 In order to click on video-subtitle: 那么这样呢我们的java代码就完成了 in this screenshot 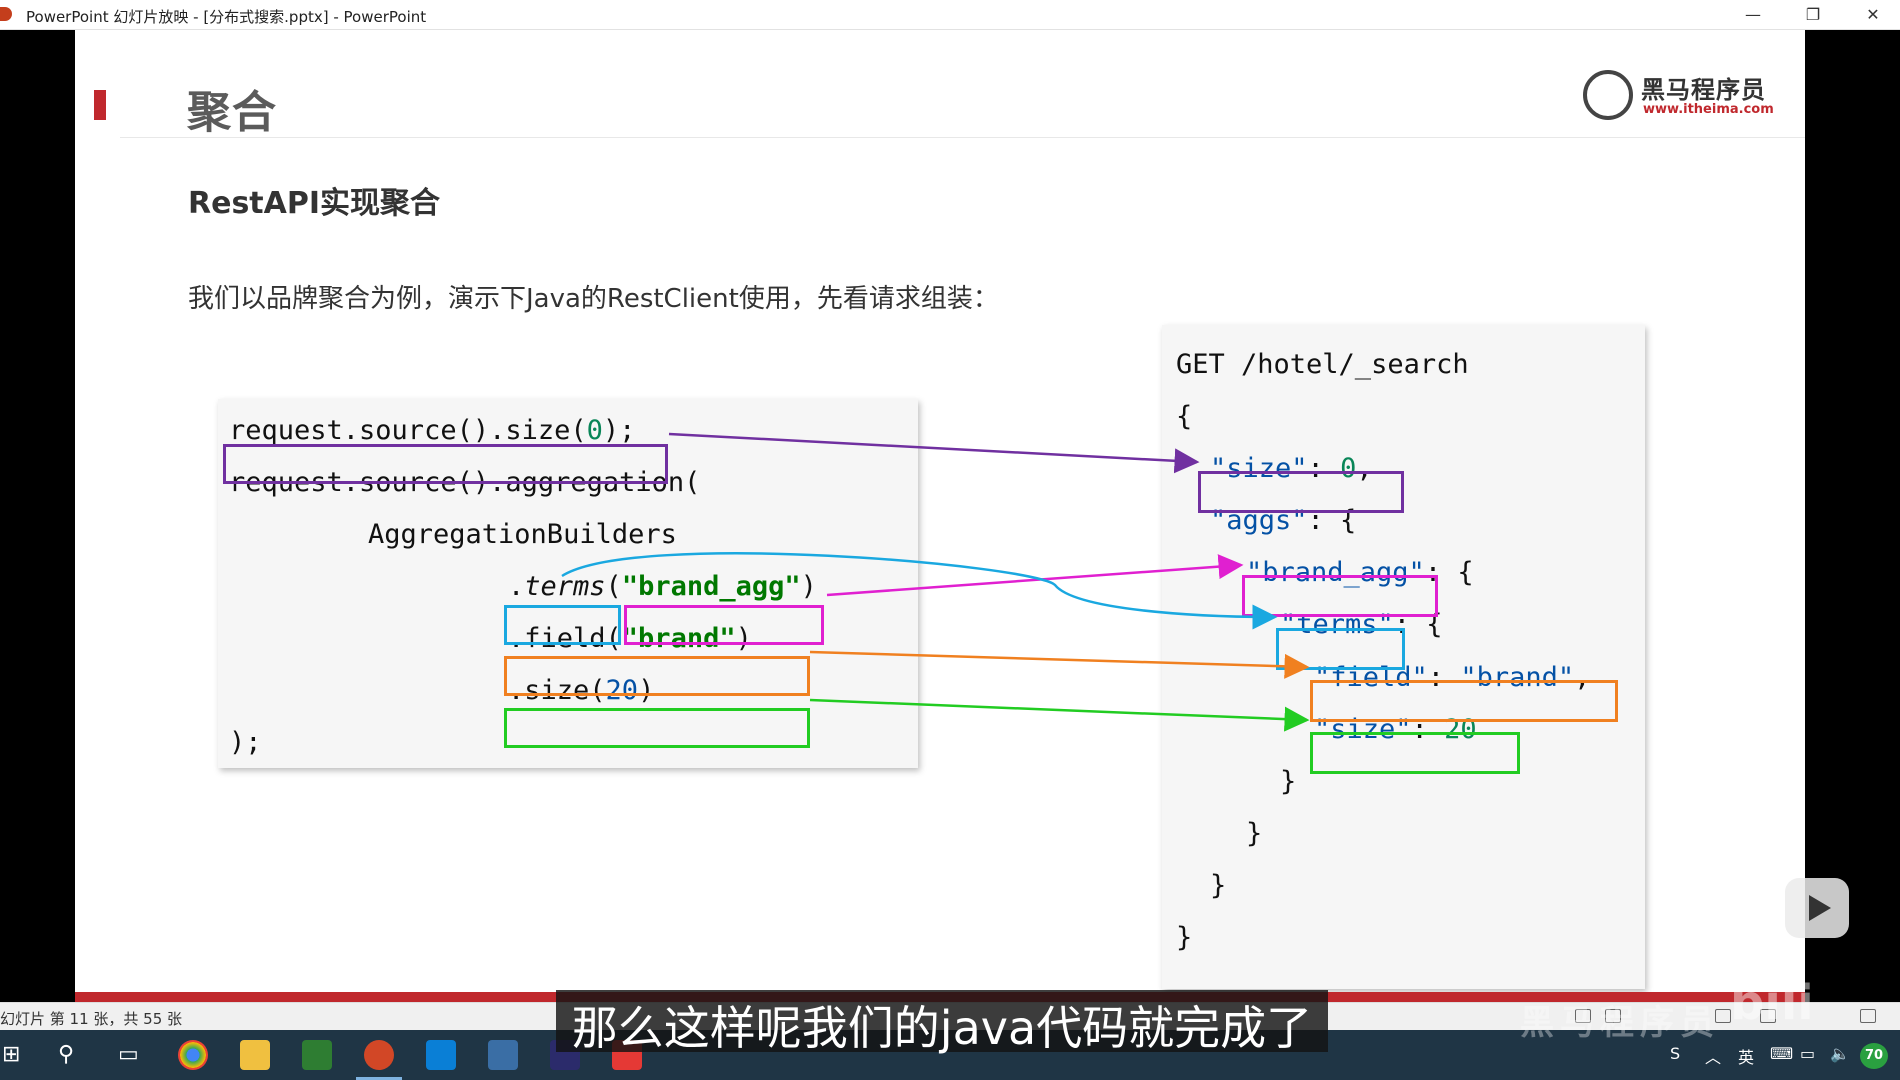, I will do `click(942, 1022)`.